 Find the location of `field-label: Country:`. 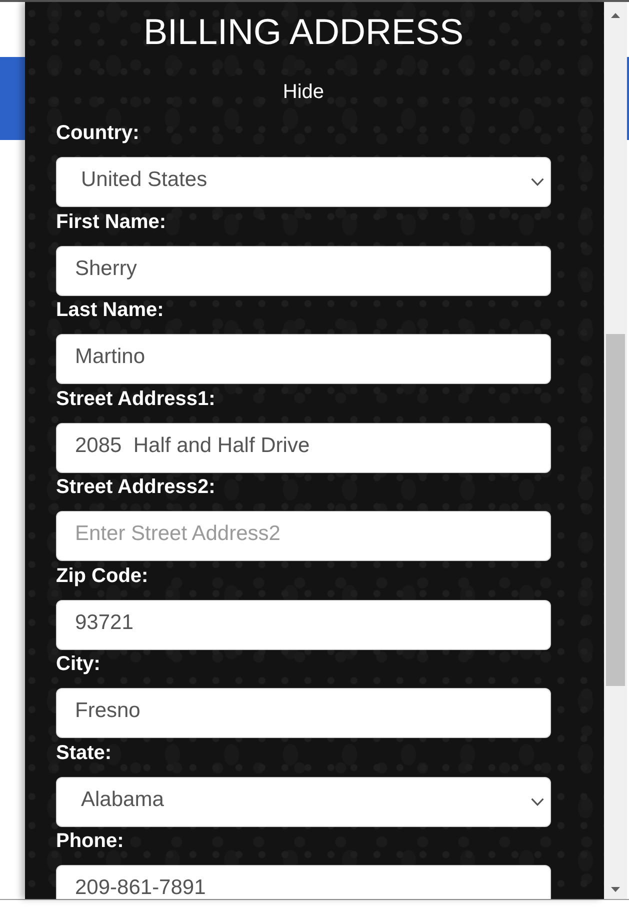

field-label: Country: is located at coordinates (98, 133).